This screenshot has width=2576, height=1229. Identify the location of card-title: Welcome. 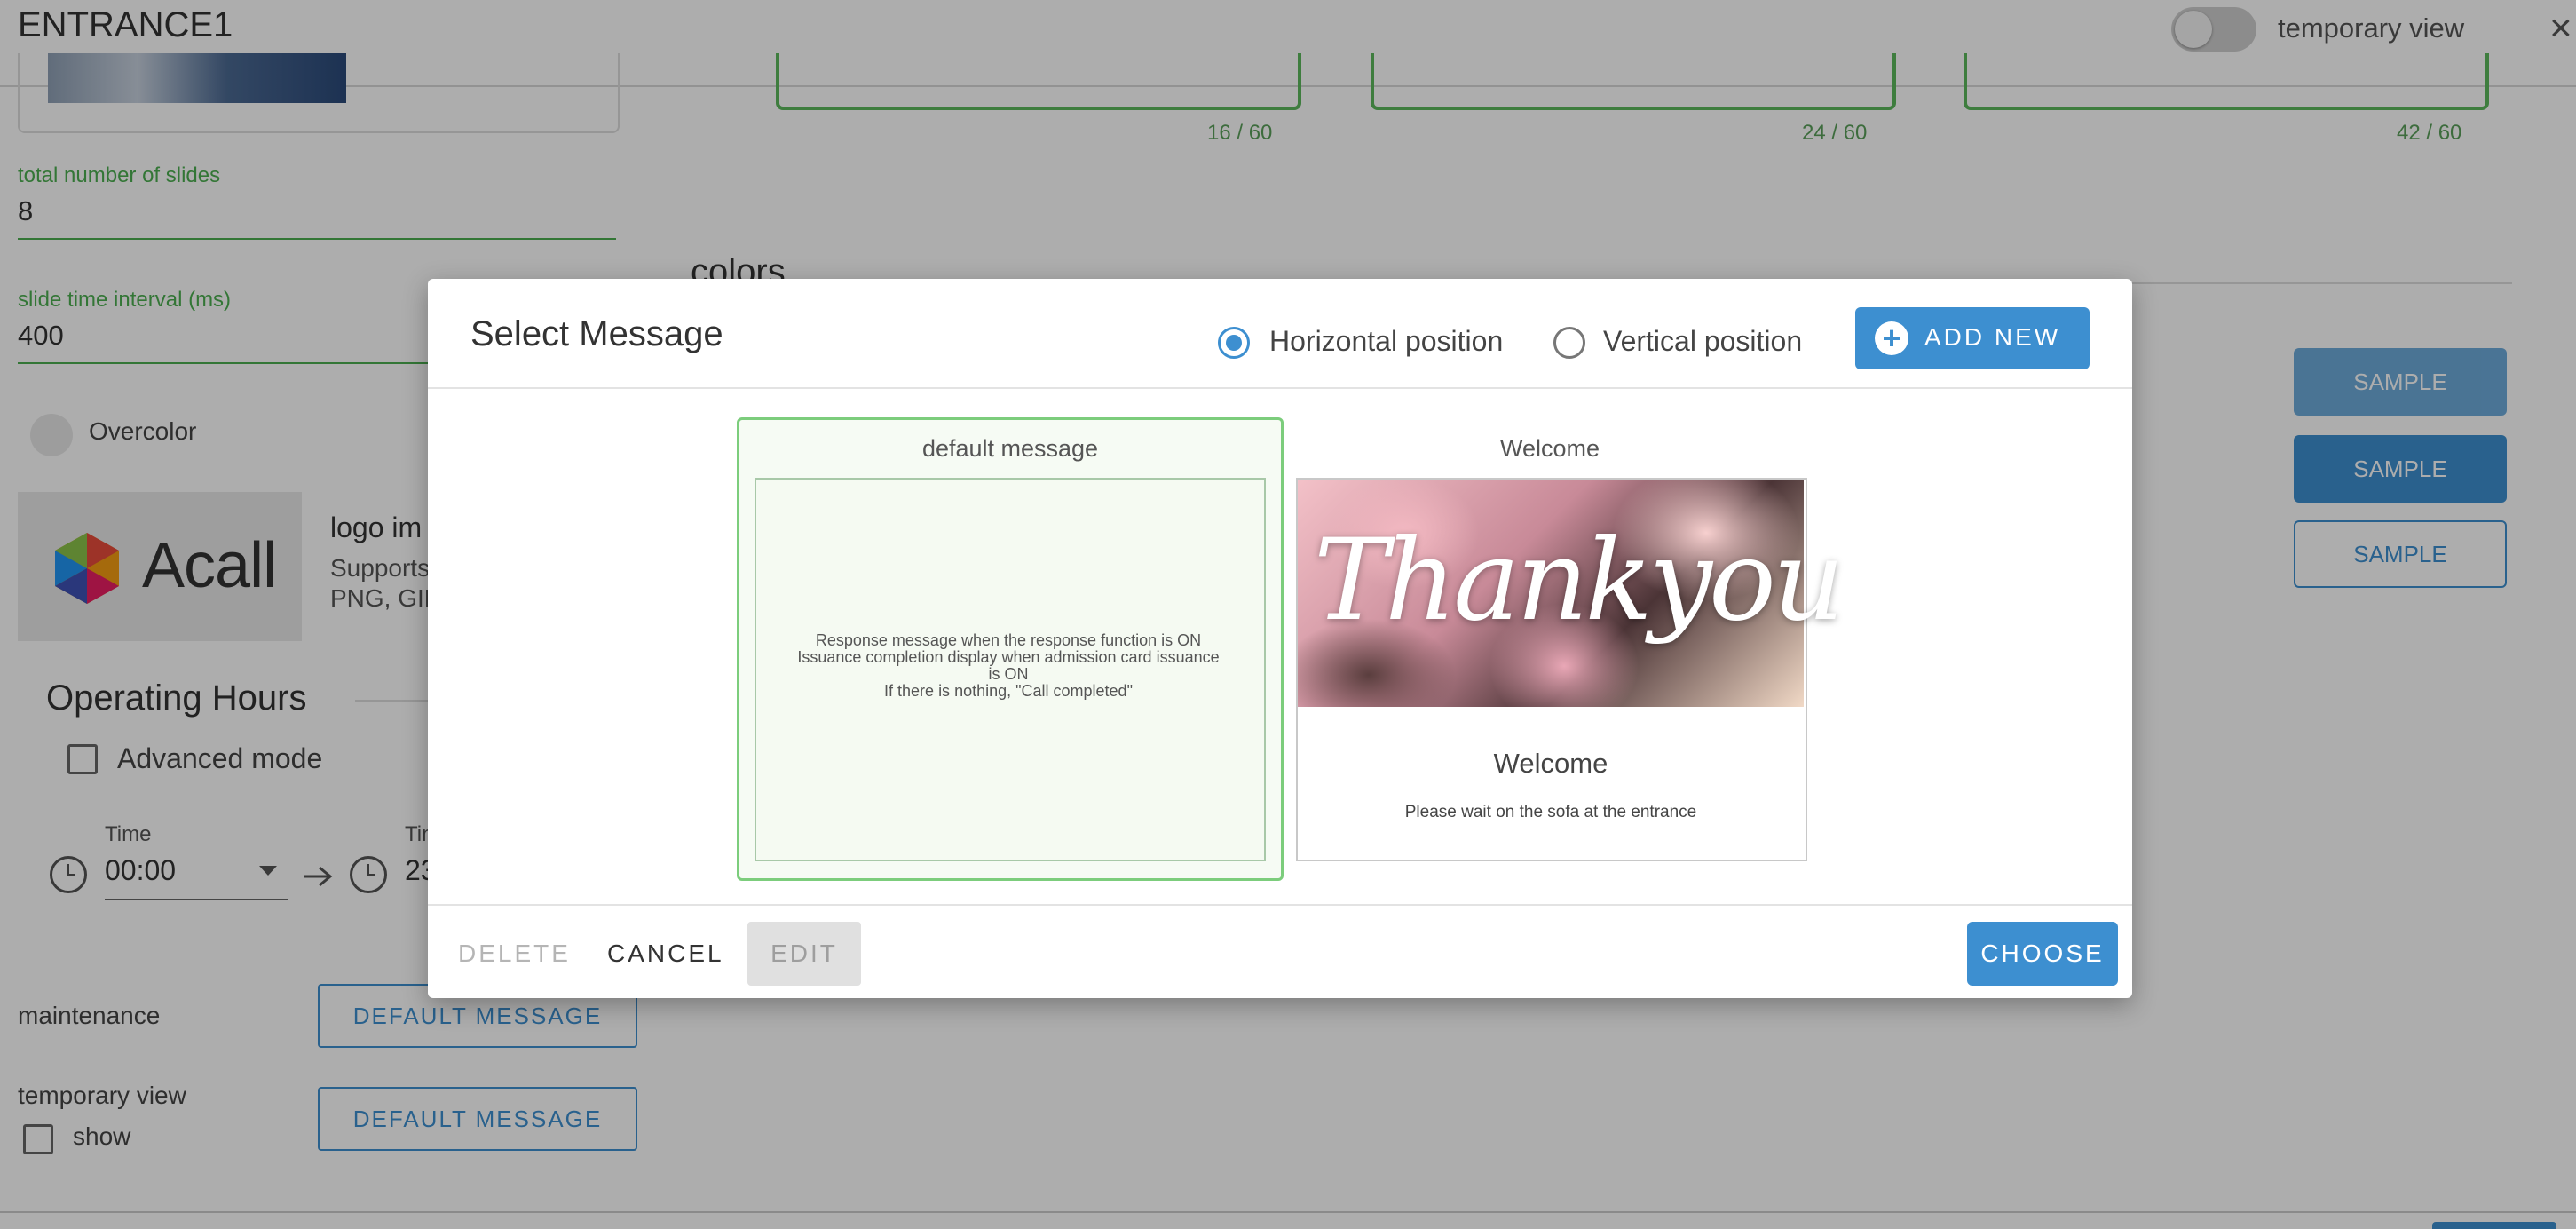
(1549, 448).